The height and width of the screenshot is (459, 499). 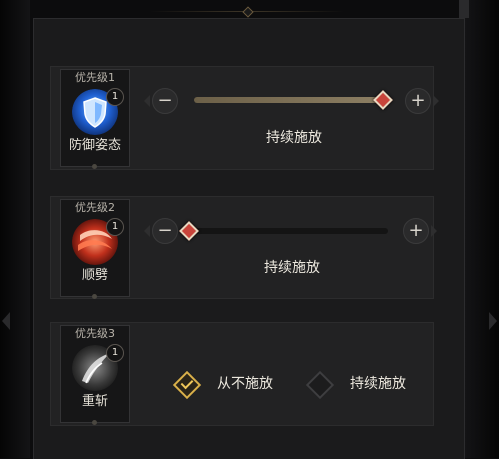 What do you see at coordinates (493, 321) in the screenshot?
I see `scroll-right-arrow-icon` at bounding box center [493, 321].